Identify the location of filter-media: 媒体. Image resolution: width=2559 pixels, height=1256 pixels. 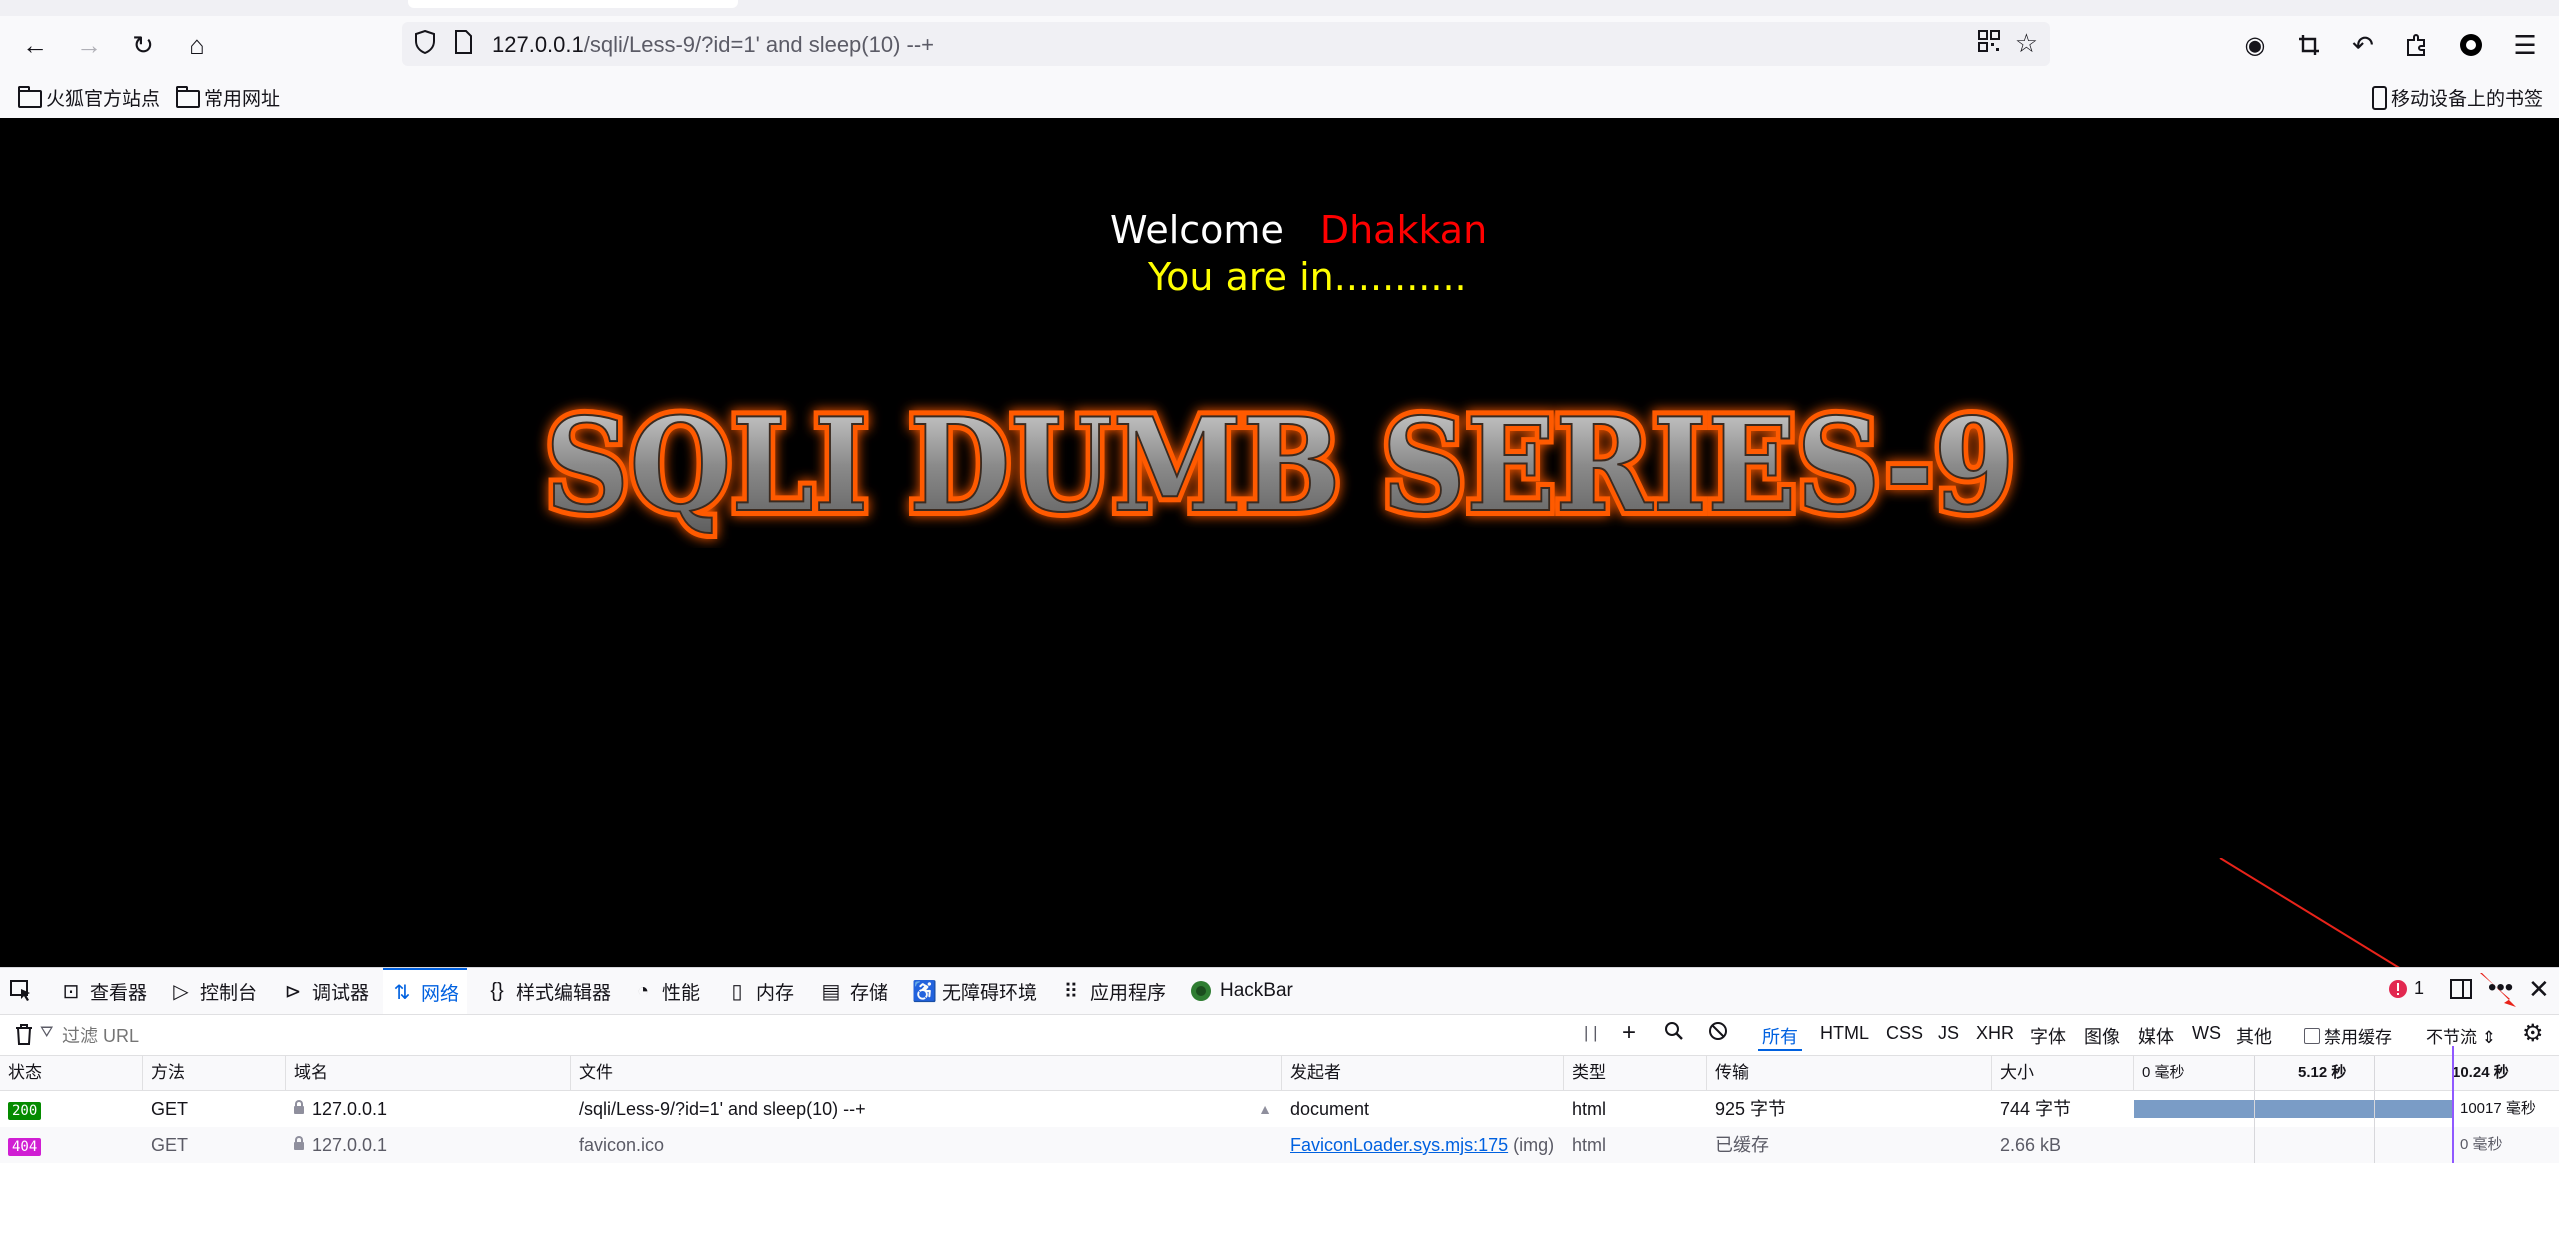
(2156, 1036).